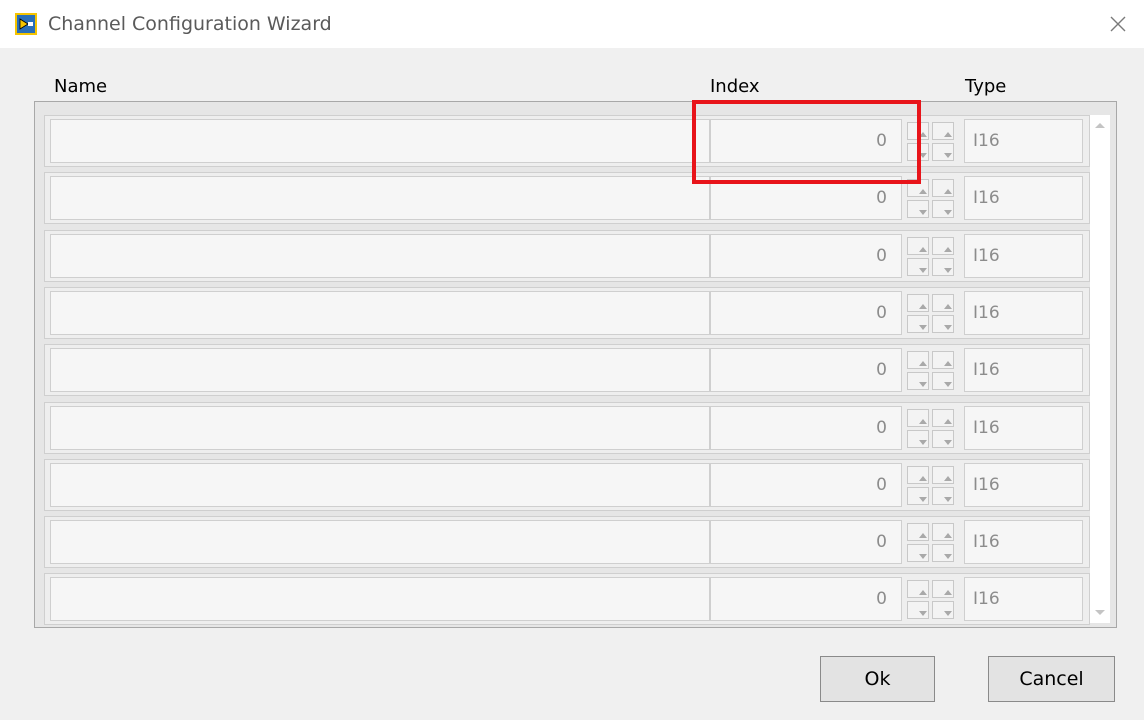 This screenshot has height=720, width=1144. Describe the element at coordinates (190, 24) in the screenshot. I see `window-title: Channel Configuration Wizard` at that location.